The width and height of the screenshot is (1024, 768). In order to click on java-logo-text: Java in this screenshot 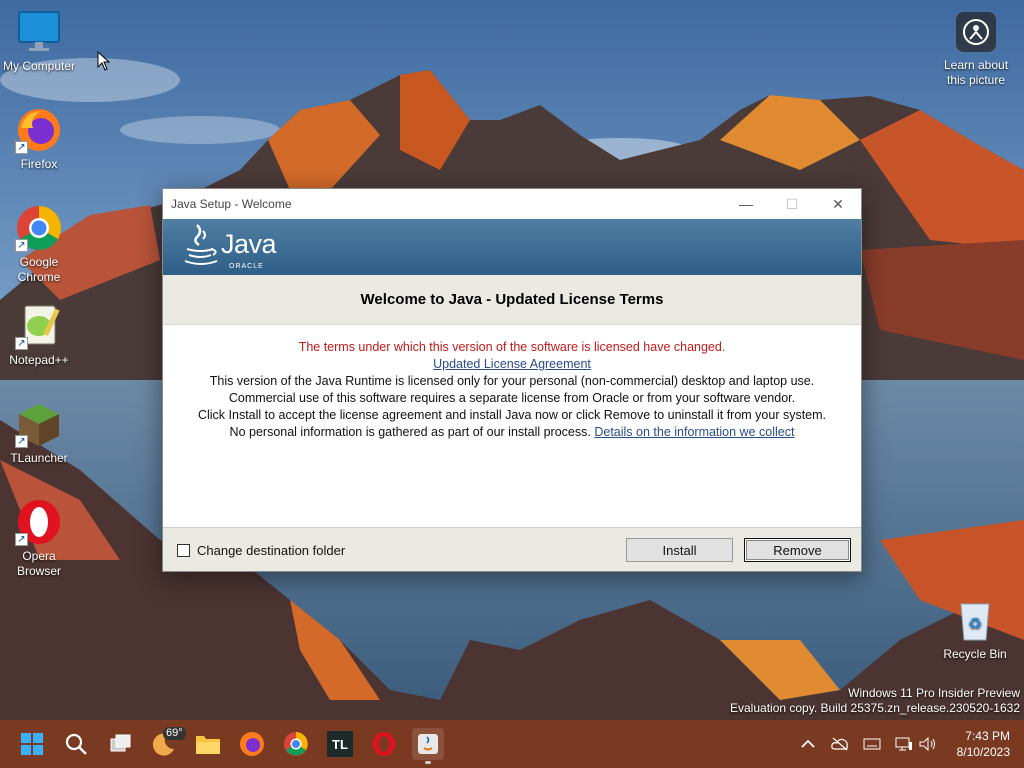, I will do `click(249, 244)`.